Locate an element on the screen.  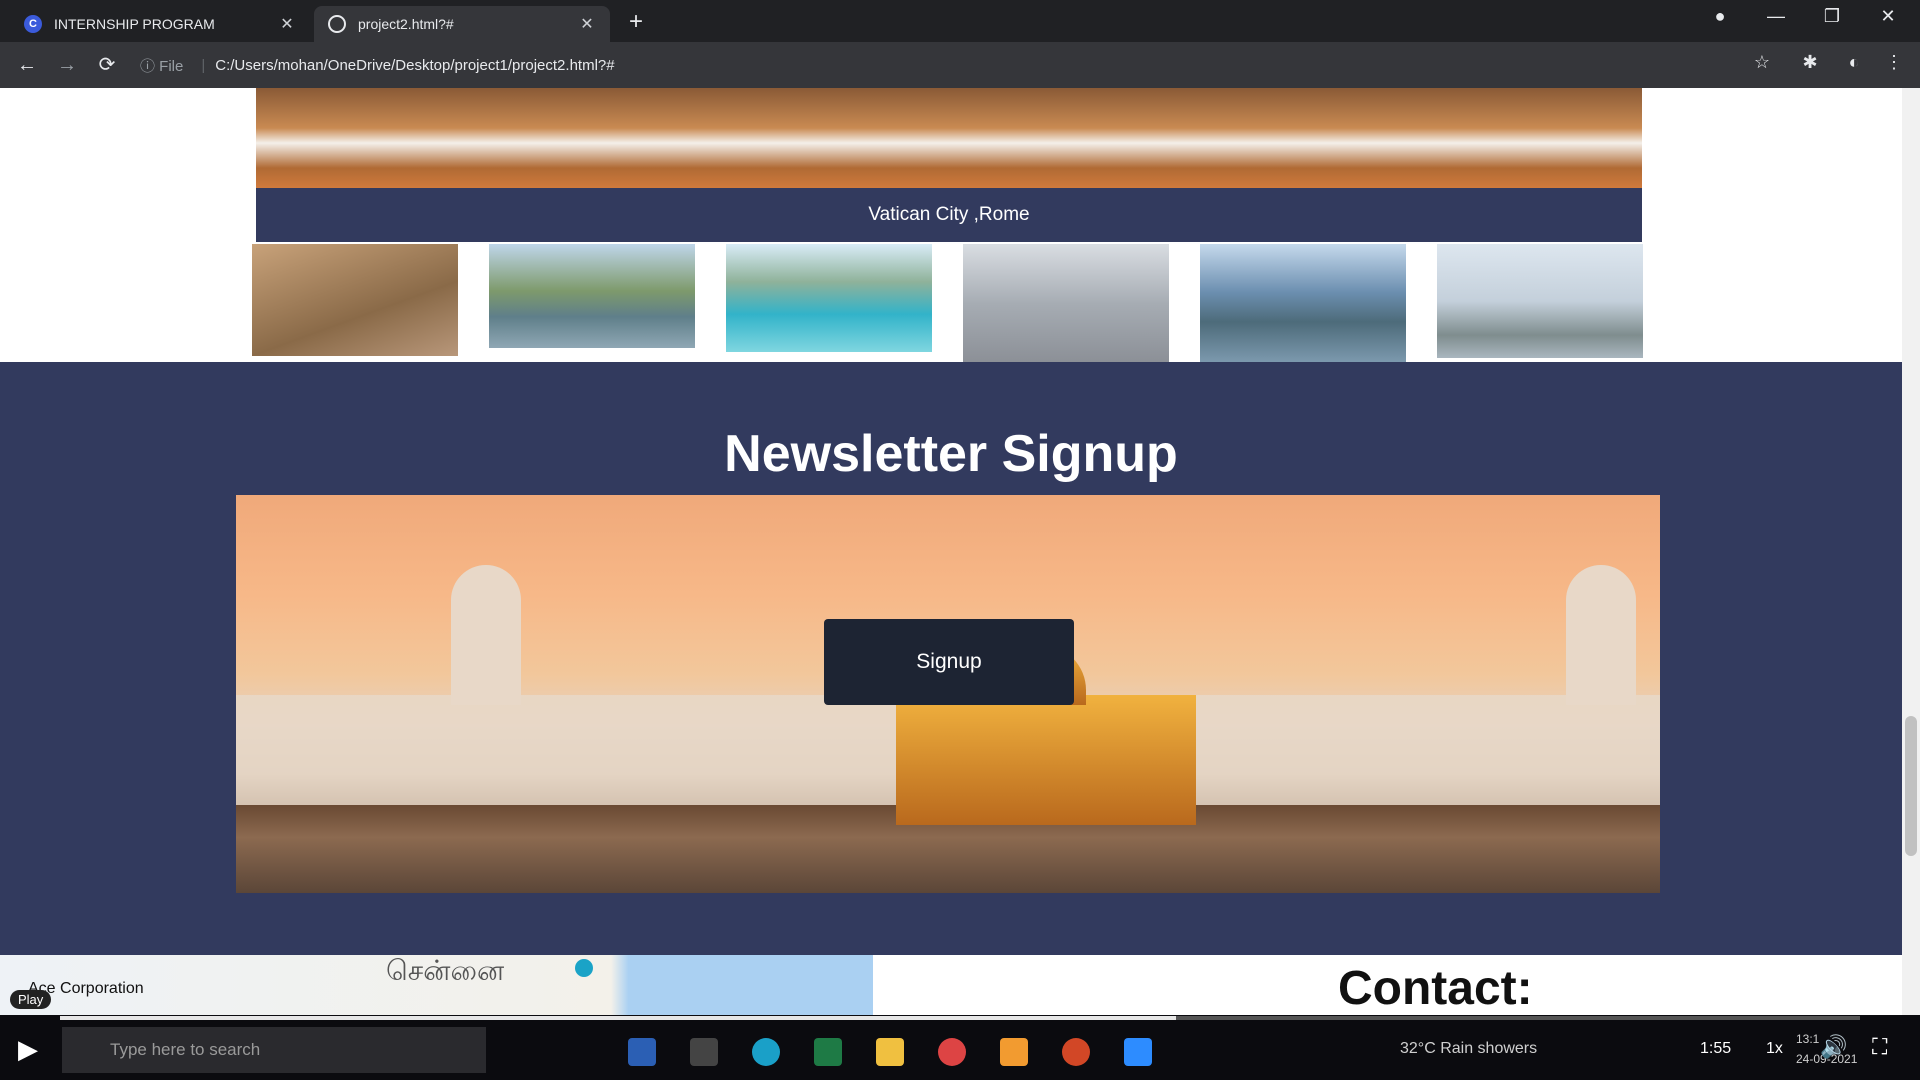
progress-fill is located at coordinates (618, 1018).